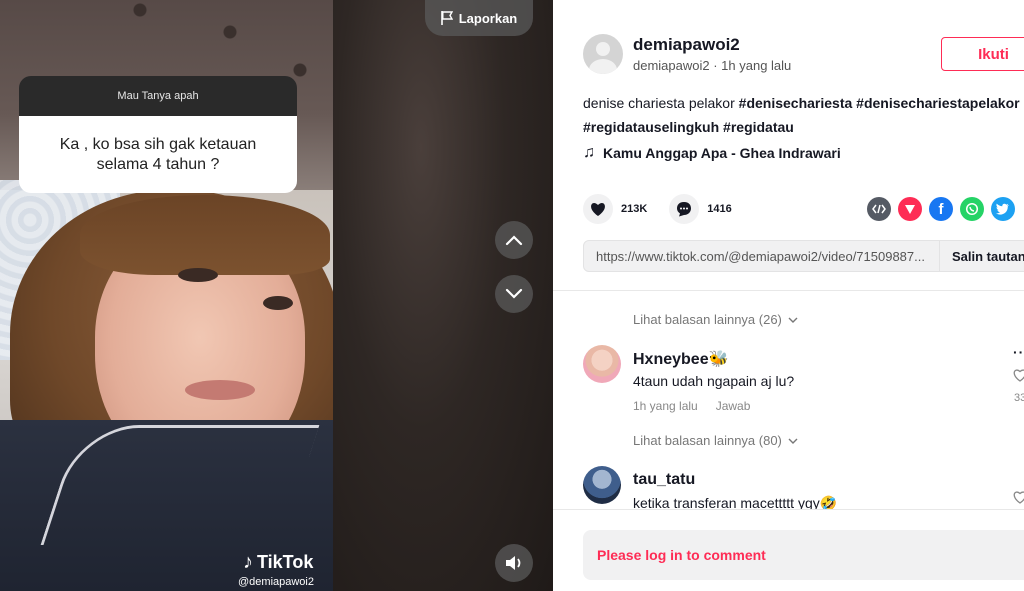 This screenshot has height=591, width=1024. What do you see at coordinates (205, 235) in the screenshot?
I see `bangs-scene` at bounding box center [205, 235].